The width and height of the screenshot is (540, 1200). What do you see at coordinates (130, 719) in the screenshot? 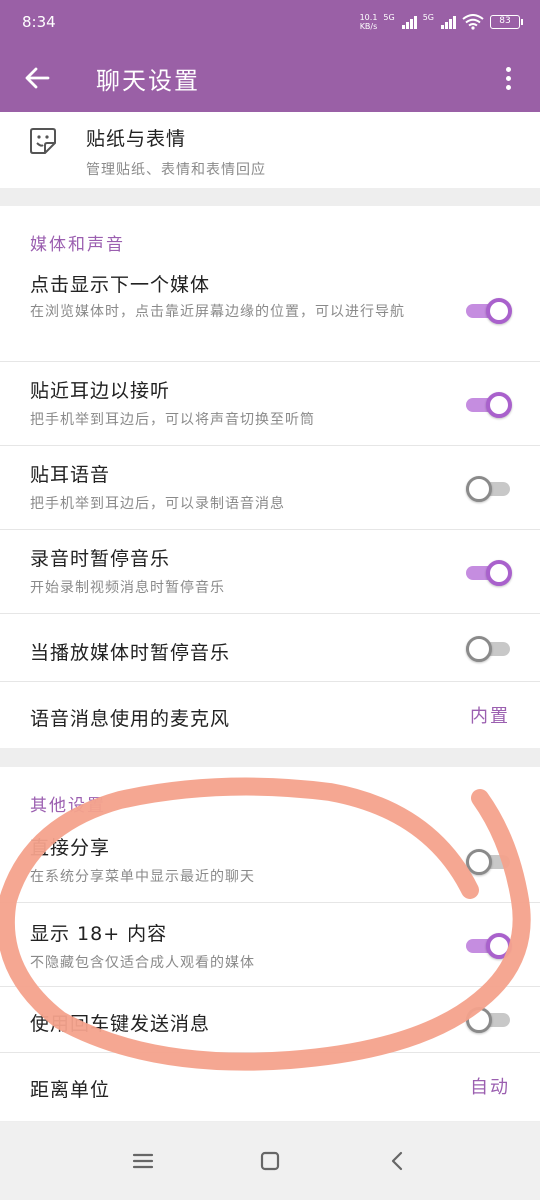
I see `setting-title: 语音消息使用的麦克风` at bounding box center [130, 719].